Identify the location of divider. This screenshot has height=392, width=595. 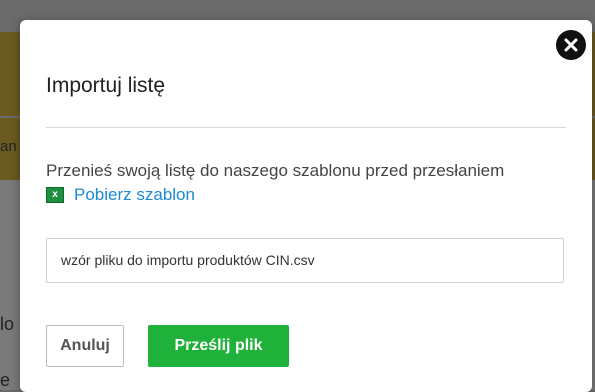
(306, 127).